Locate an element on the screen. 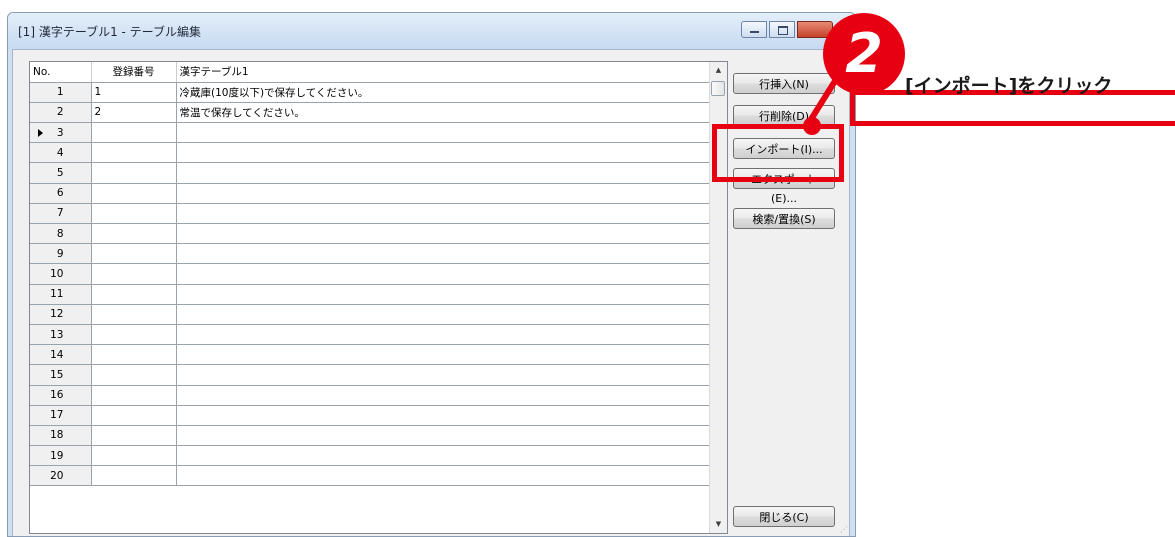  row-number-cell: 10 is located at coordinates (61, 274).